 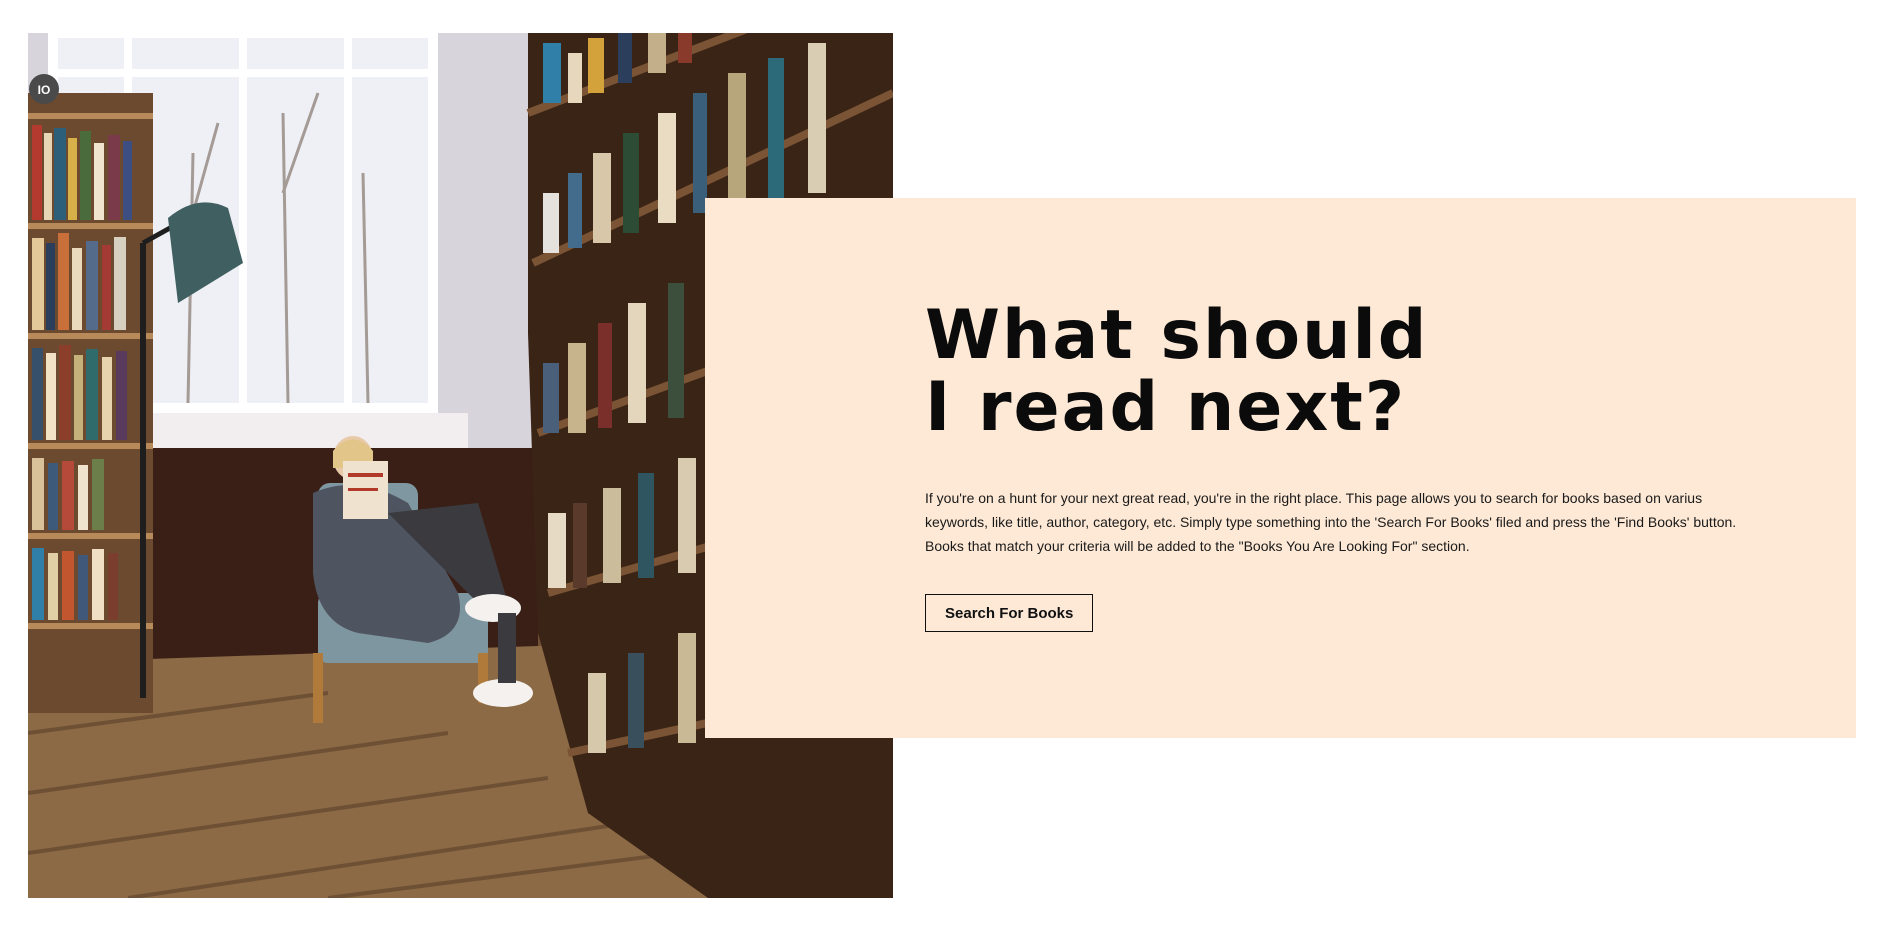 What do you see at coordinates (1166, 407) in the screenshot?
I see `page-title-line2: I read next?` at bounding box center [1166, 407].